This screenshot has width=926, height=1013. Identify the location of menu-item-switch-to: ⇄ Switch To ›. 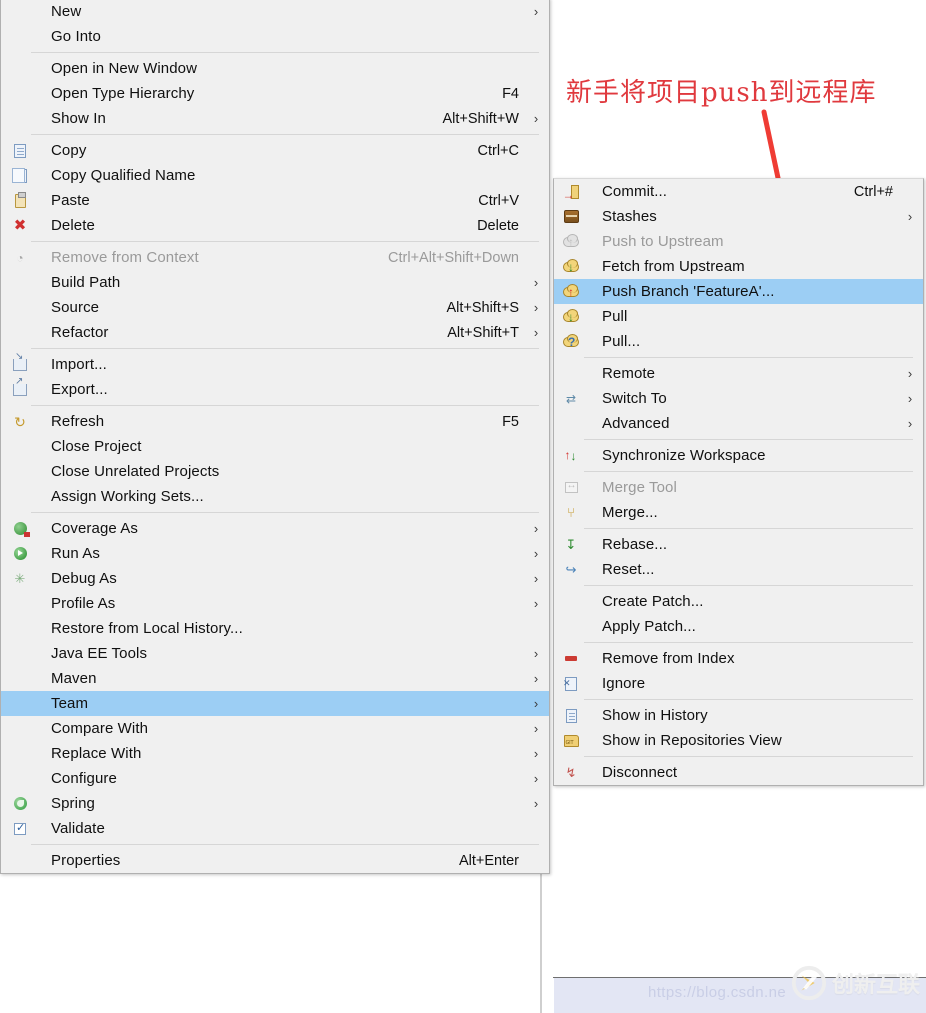
(738, 398).